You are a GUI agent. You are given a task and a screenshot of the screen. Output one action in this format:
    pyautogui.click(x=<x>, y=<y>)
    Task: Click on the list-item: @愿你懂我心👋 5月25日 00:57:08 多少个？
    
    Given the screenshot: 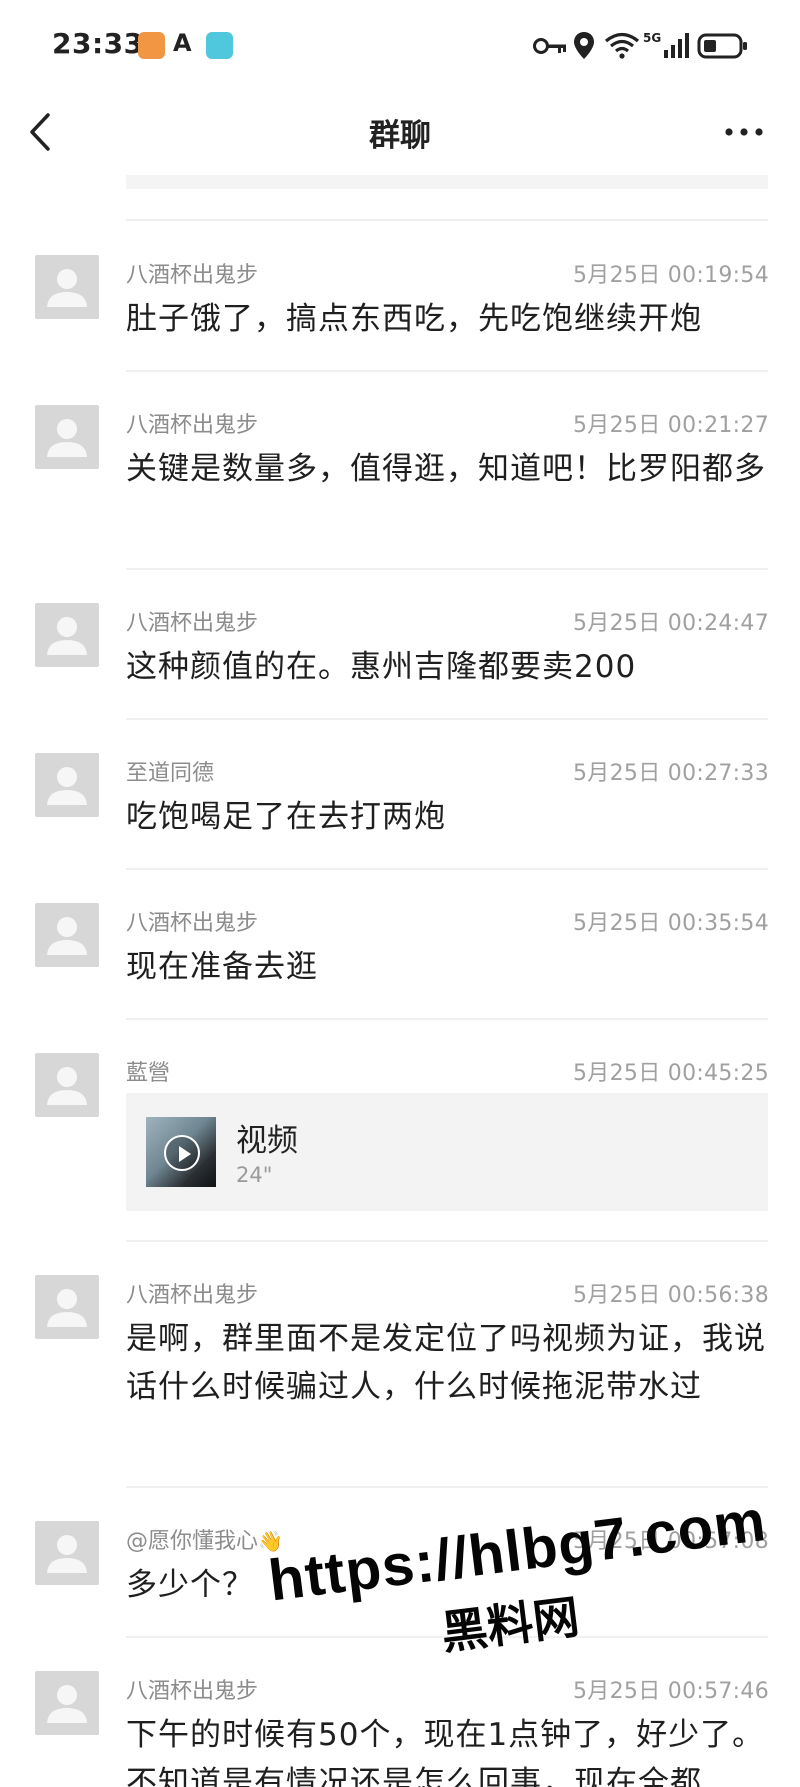 What is the action you would take?
    pyautogui.click(x=400, y=1566)
    